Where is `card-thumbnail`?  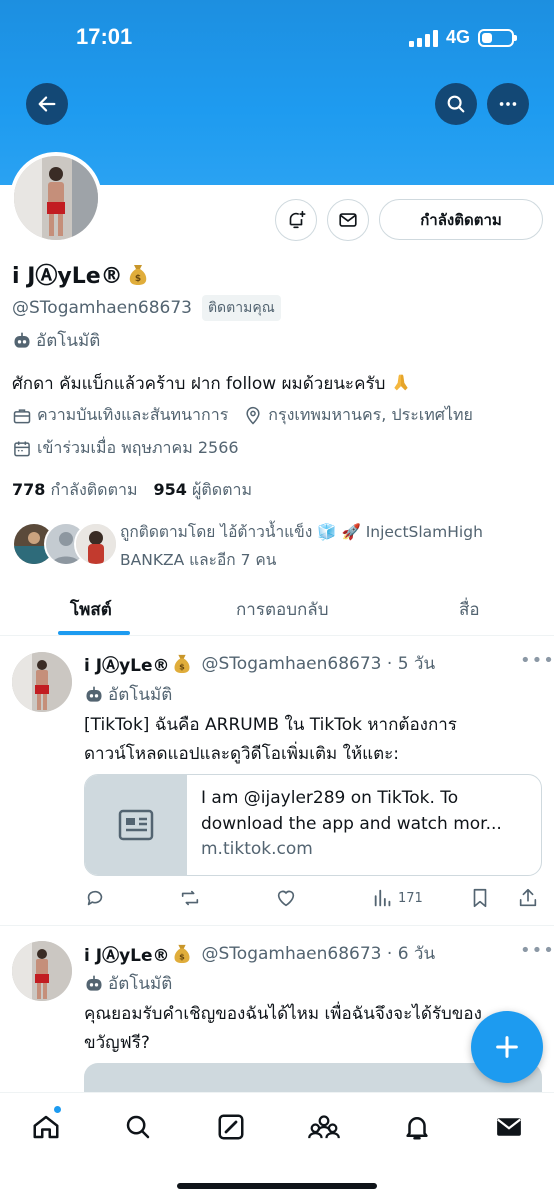 card-thumbnail is located at coordinates (136, 825).